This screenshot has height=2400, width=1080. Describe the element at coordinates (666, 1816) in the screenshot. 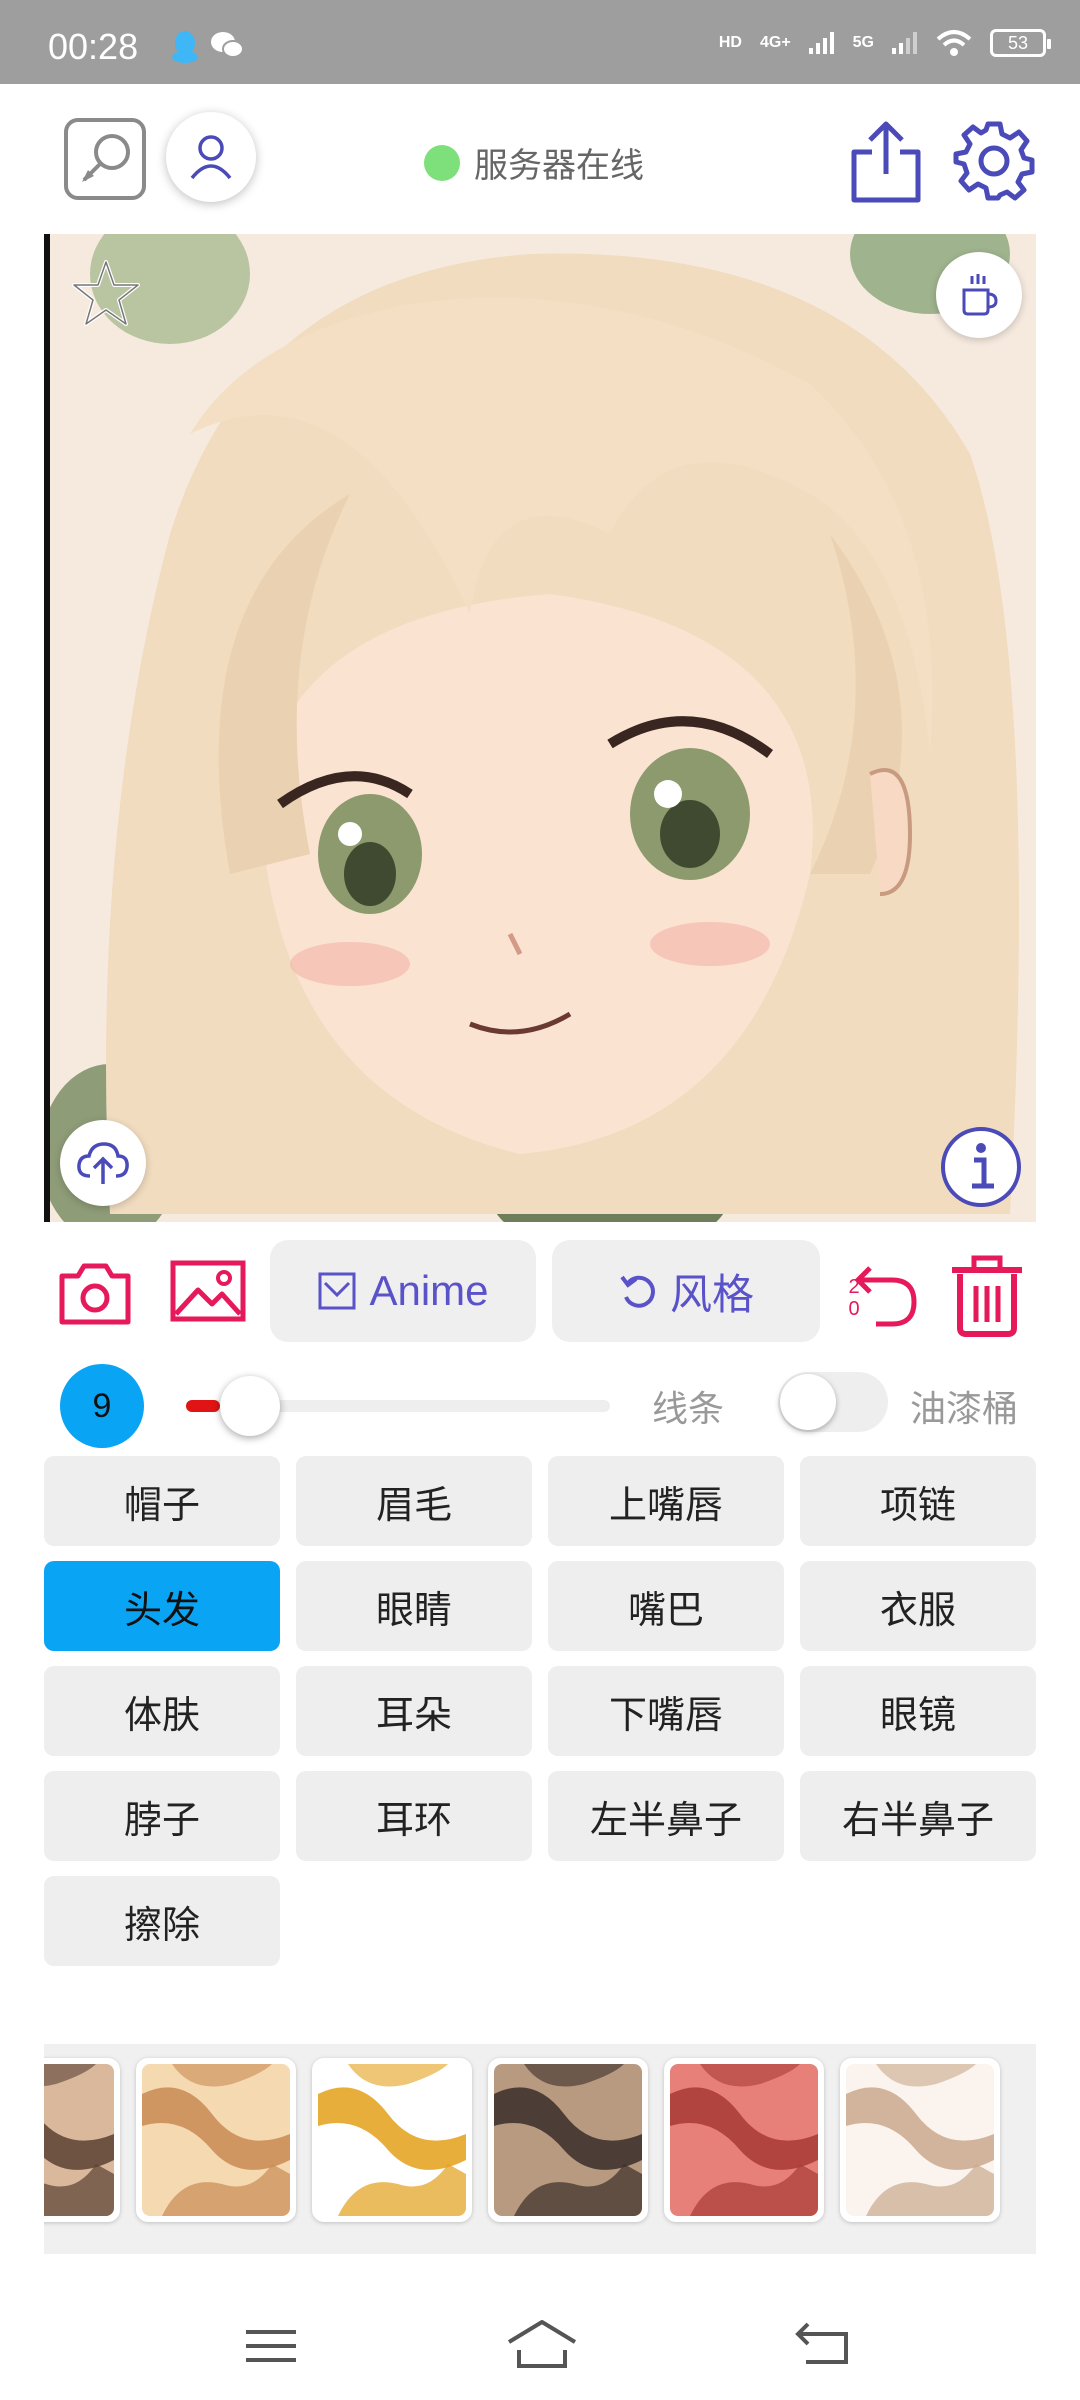

I see `part-button: 左半鼻子` at that location.